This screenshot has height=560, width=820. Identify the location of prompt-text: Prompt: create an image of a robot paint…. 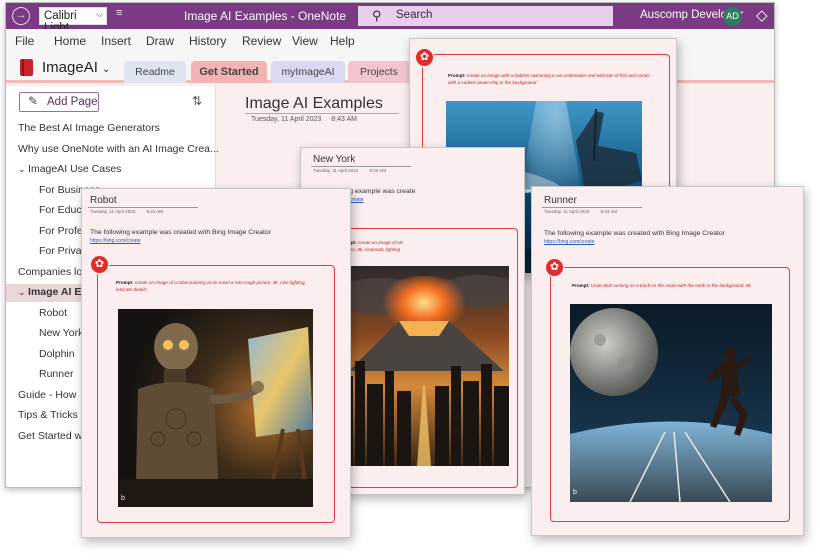
(218, 288).